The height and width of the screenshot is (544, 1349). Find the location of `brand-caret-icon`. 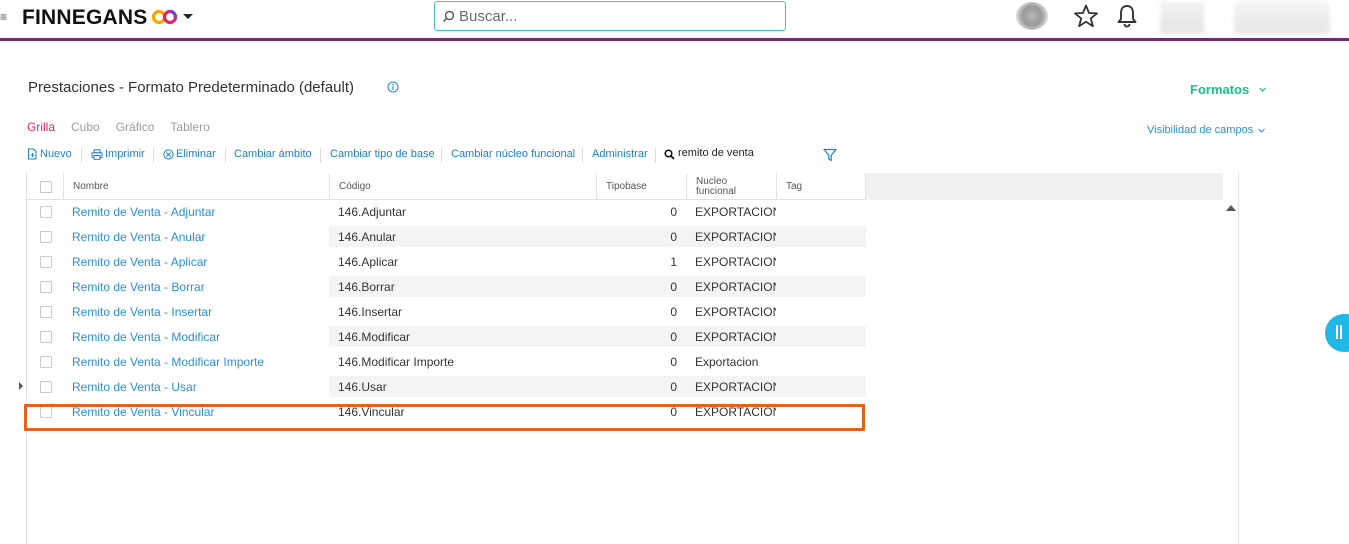

brand-caret-icon is located at coordinates (188, 16).